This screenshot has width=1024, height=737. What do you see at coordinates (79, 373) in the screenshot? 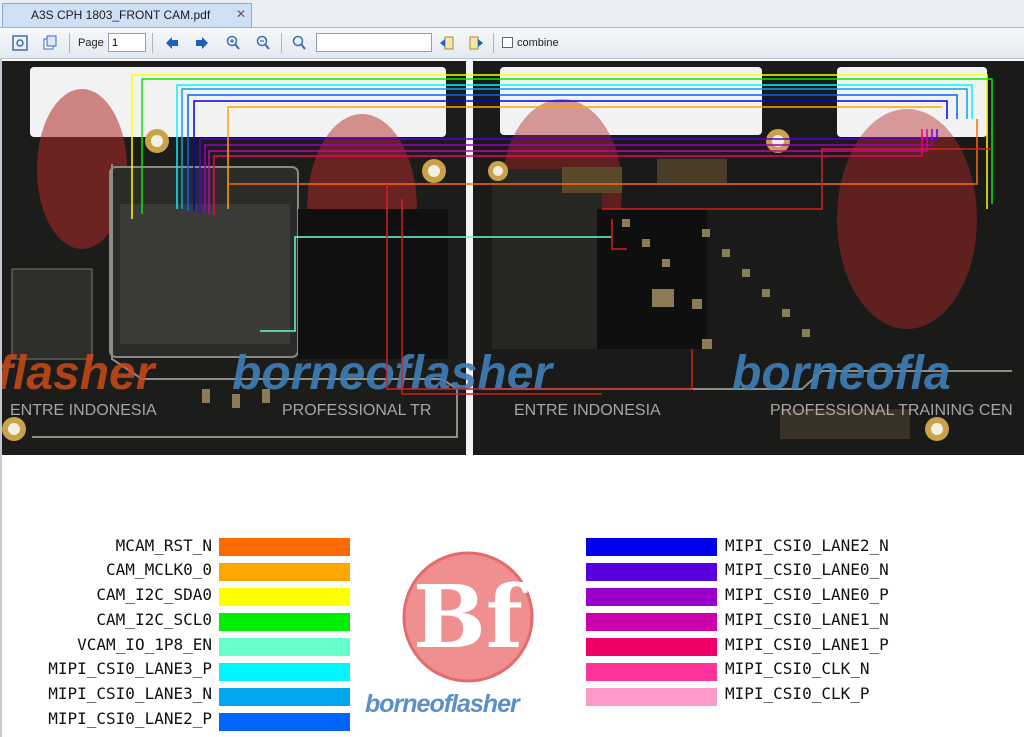
I see `watermark-brand-left: flasher` at bounding box center [79, 373].